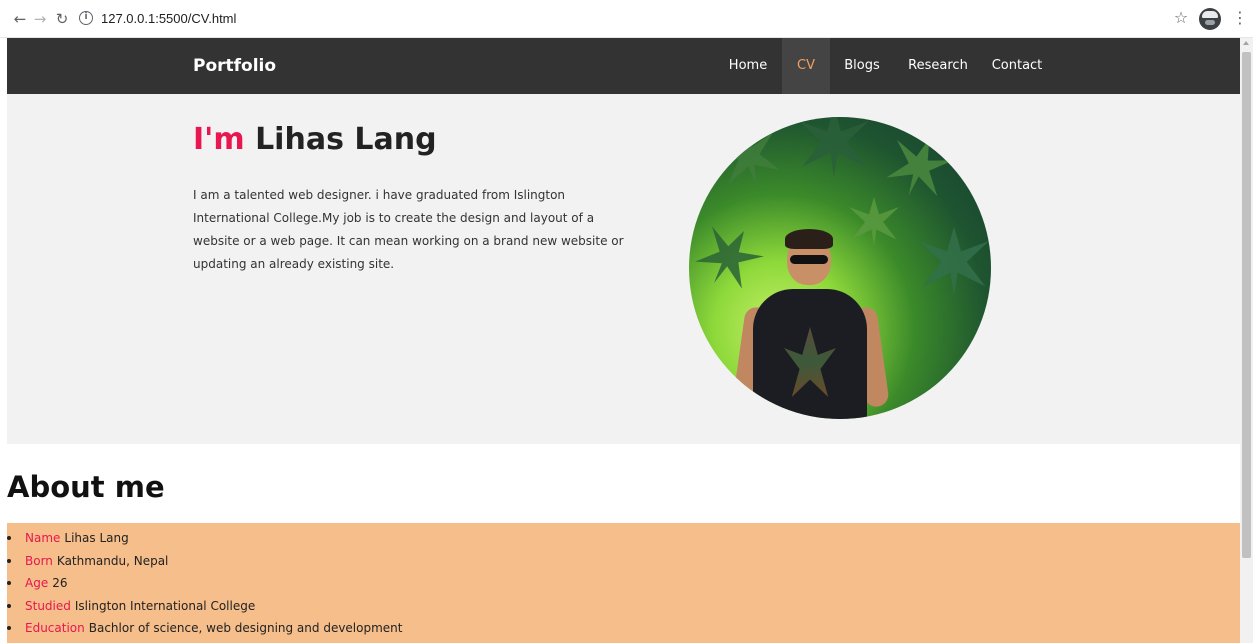 This screenshot has height=643, width=1253. I want to click on site-navbar: Portfolio Home CV Blogs Research Contact, so click(623, 66).